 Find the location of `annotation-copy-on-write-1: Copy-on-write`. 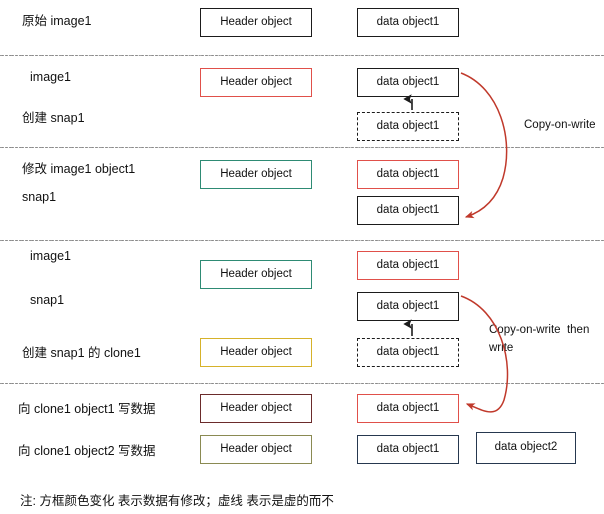

annotation-copy-on-write-1: Copy-on-write is located at coordinates (560, 125).